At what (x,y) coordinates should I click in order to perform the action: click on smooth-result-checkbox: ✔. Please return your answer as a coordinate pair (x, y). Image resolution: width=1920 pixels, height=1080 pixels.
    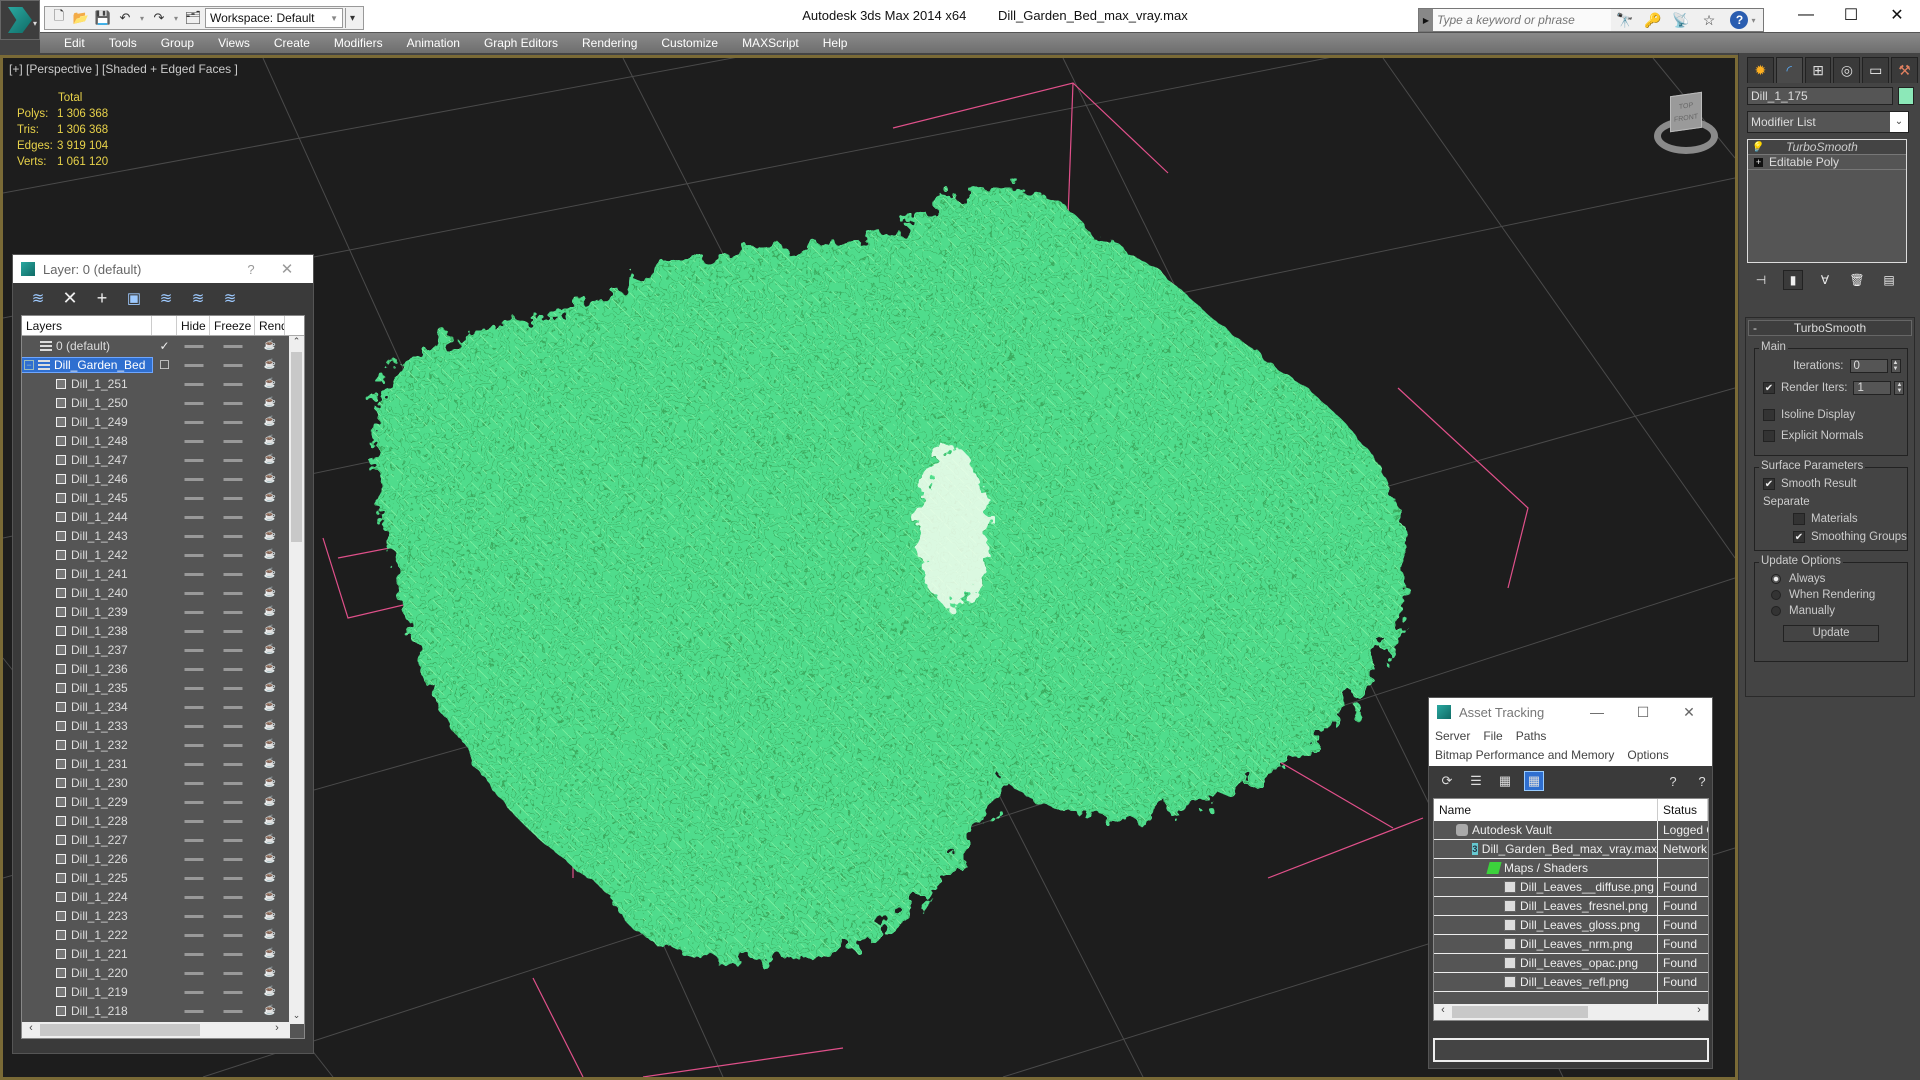
    Looking at the image, I should click on (1769, 484).